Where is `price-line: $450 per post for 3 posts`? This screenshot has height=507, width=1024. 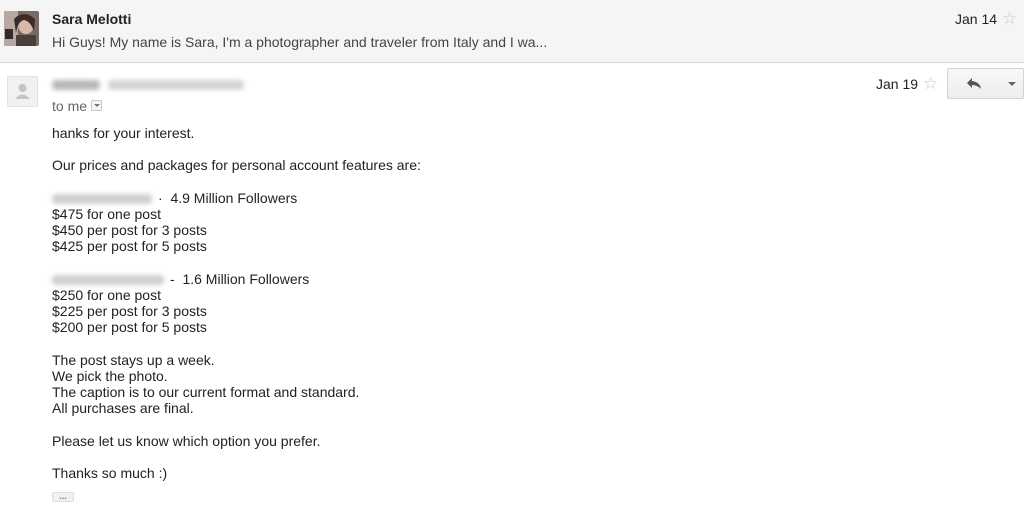
price-line: $450 per post for 3 posts is located at coordinates (129, 230).